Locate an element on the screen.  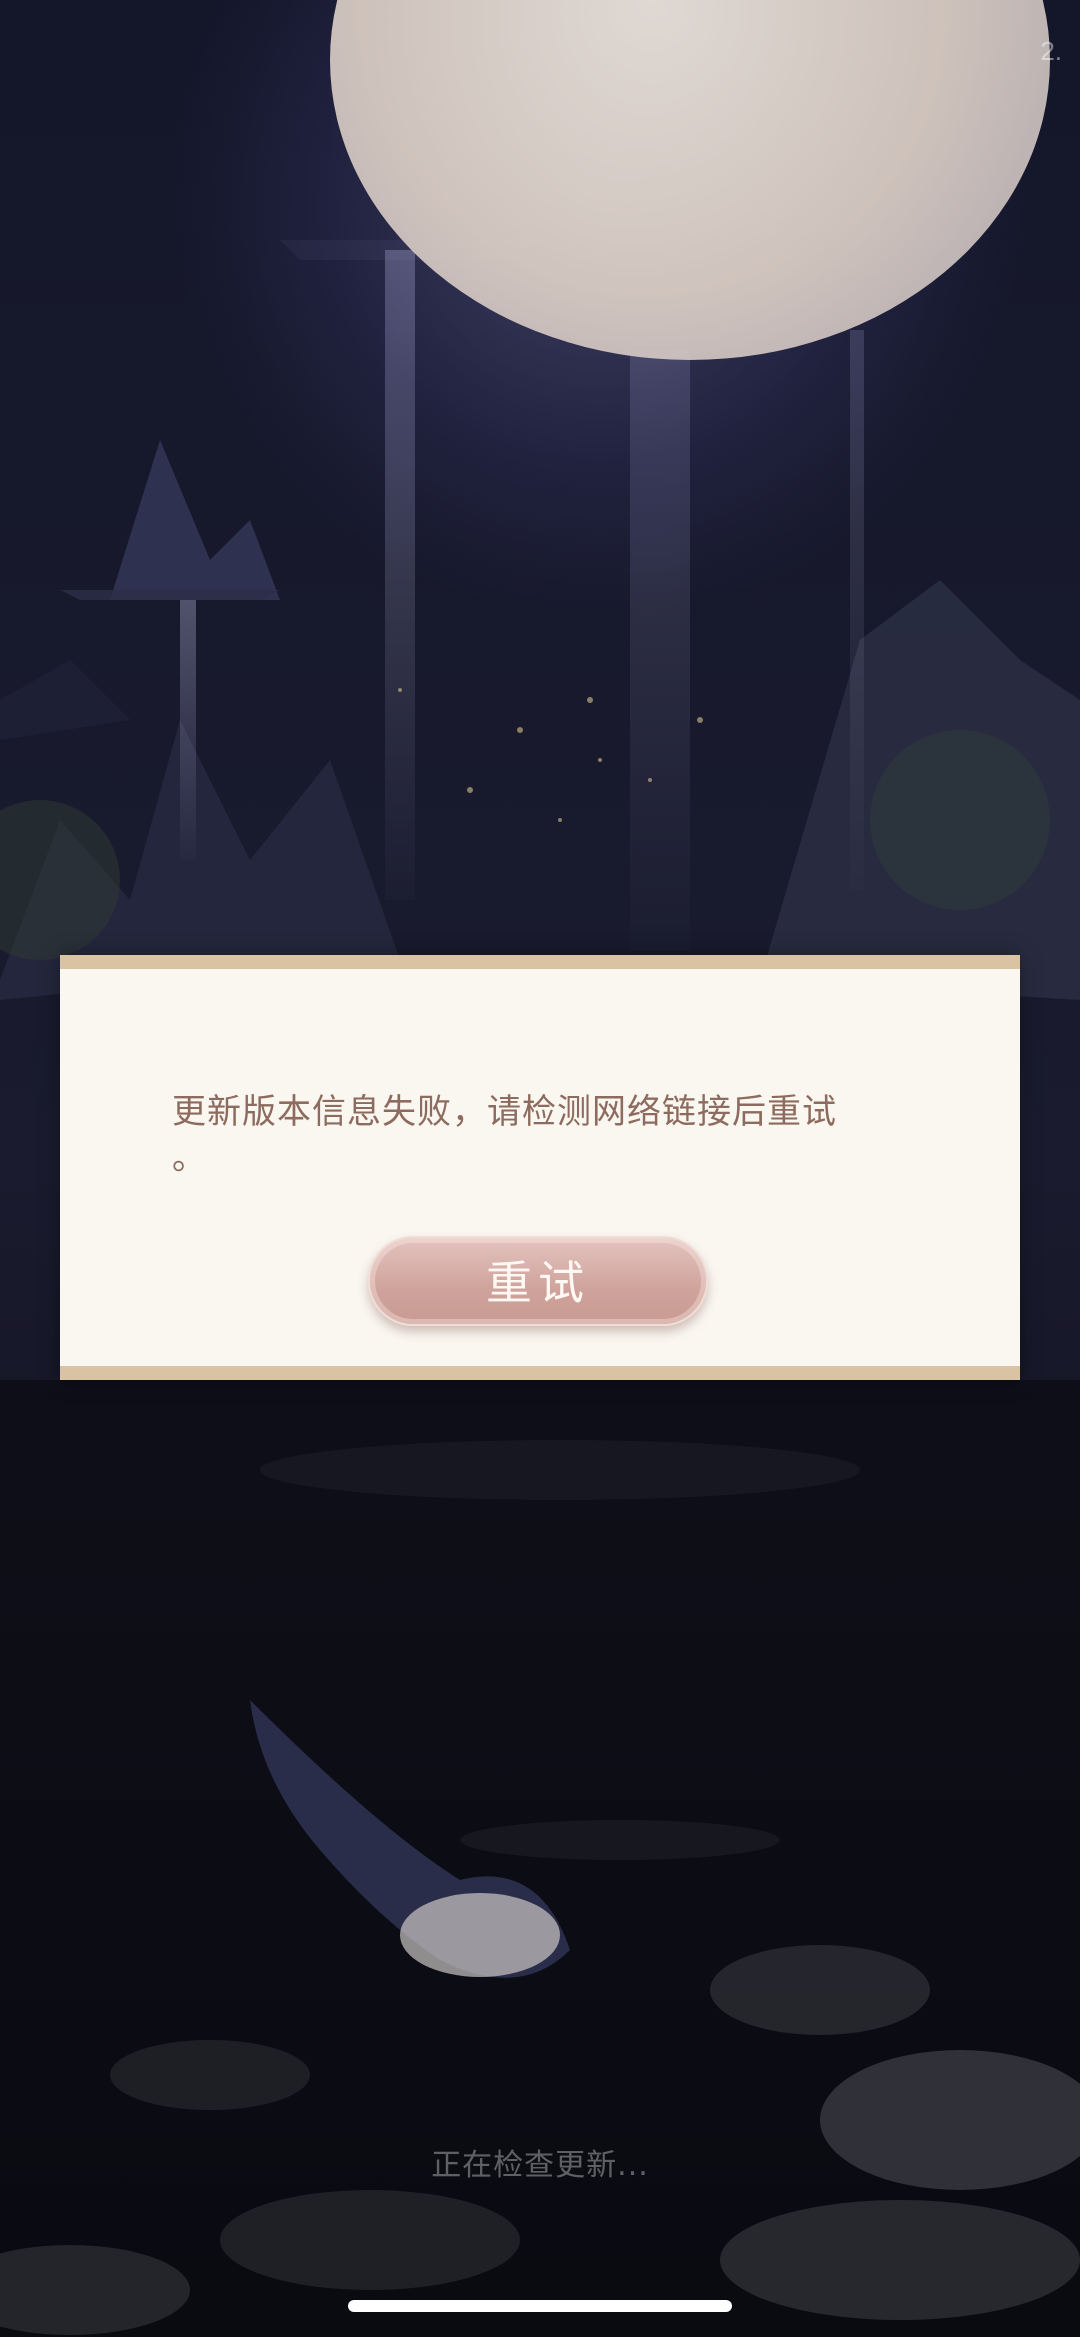
version-label: 2. is located at coordinates (1051, 51).